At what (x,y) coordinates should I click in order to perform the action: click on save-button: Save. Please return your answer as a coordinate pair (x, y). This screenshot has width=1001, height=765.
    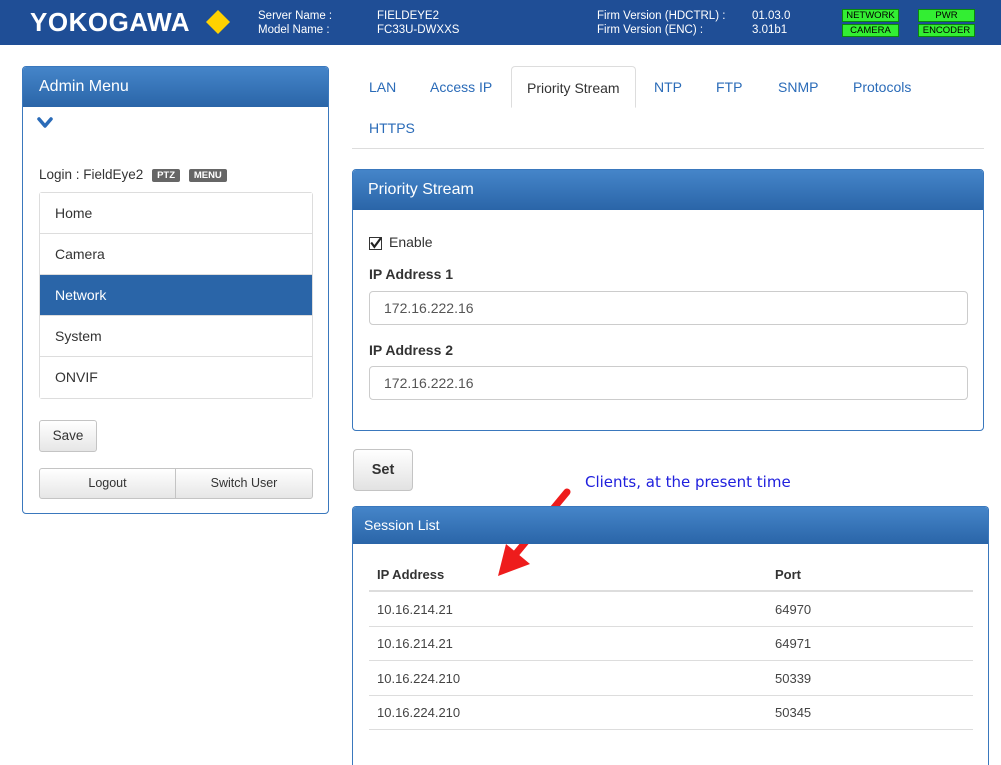
    Looking at the image, I should click on (68, 436).